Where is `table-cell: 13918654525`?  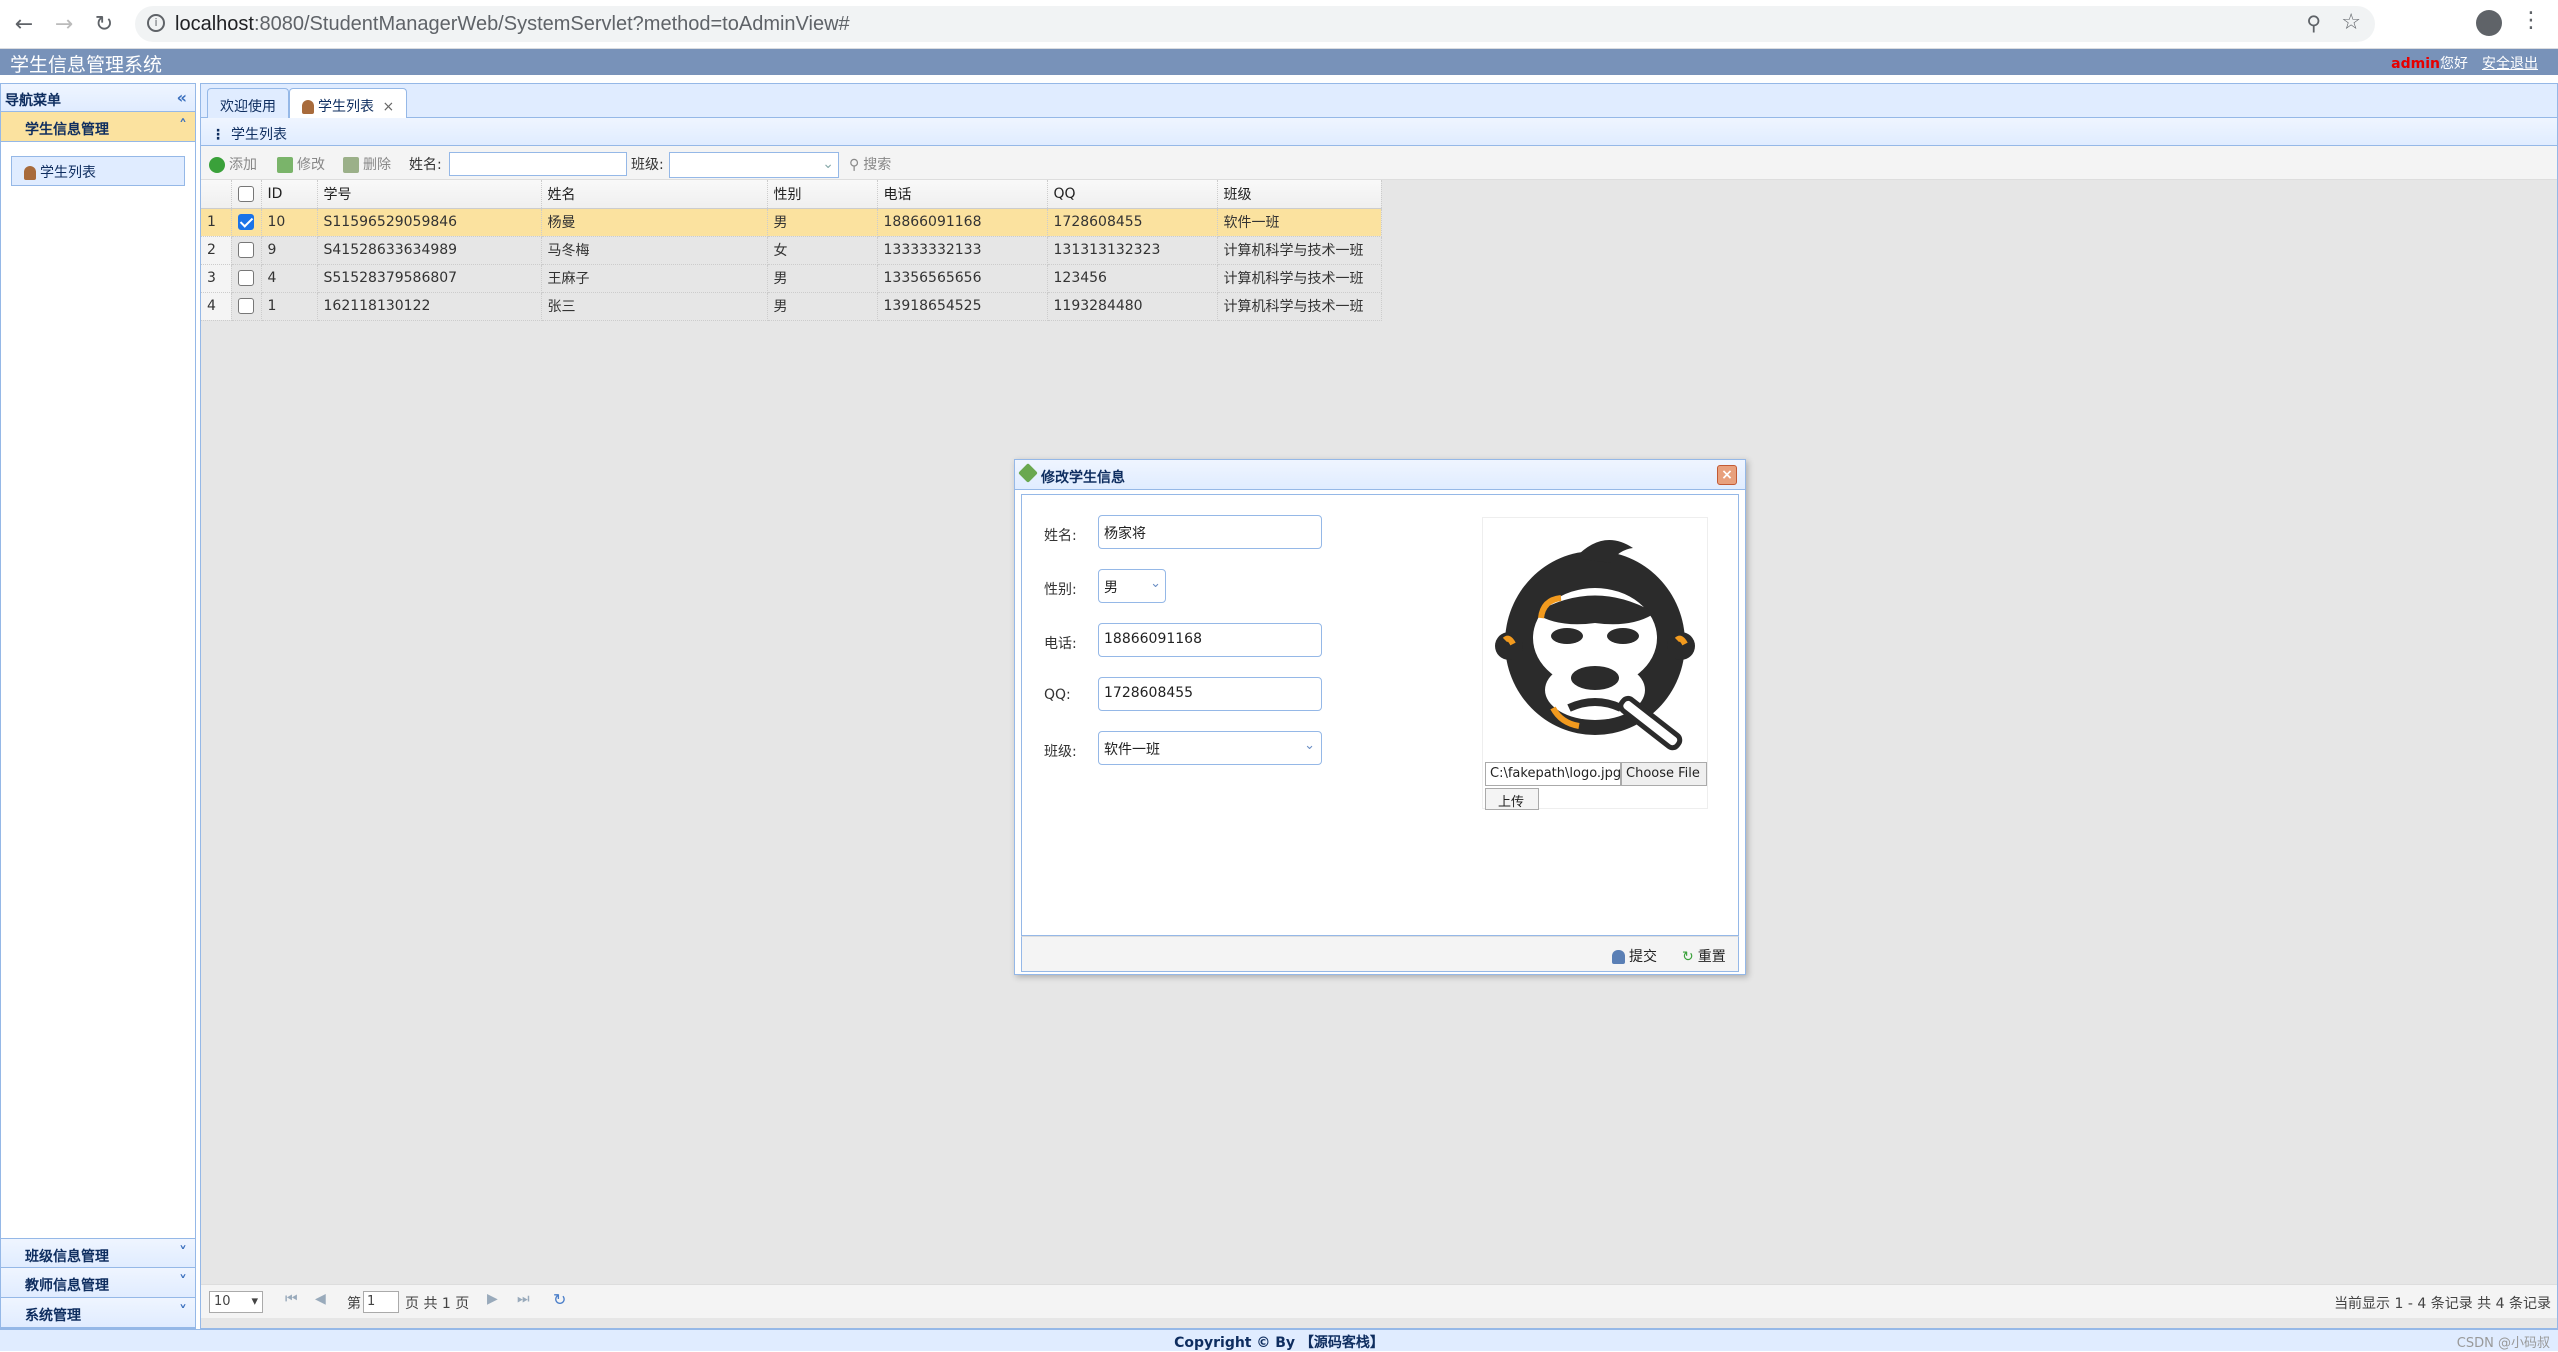 table-cell: 13918654525 is located at coordinates (962, 306).